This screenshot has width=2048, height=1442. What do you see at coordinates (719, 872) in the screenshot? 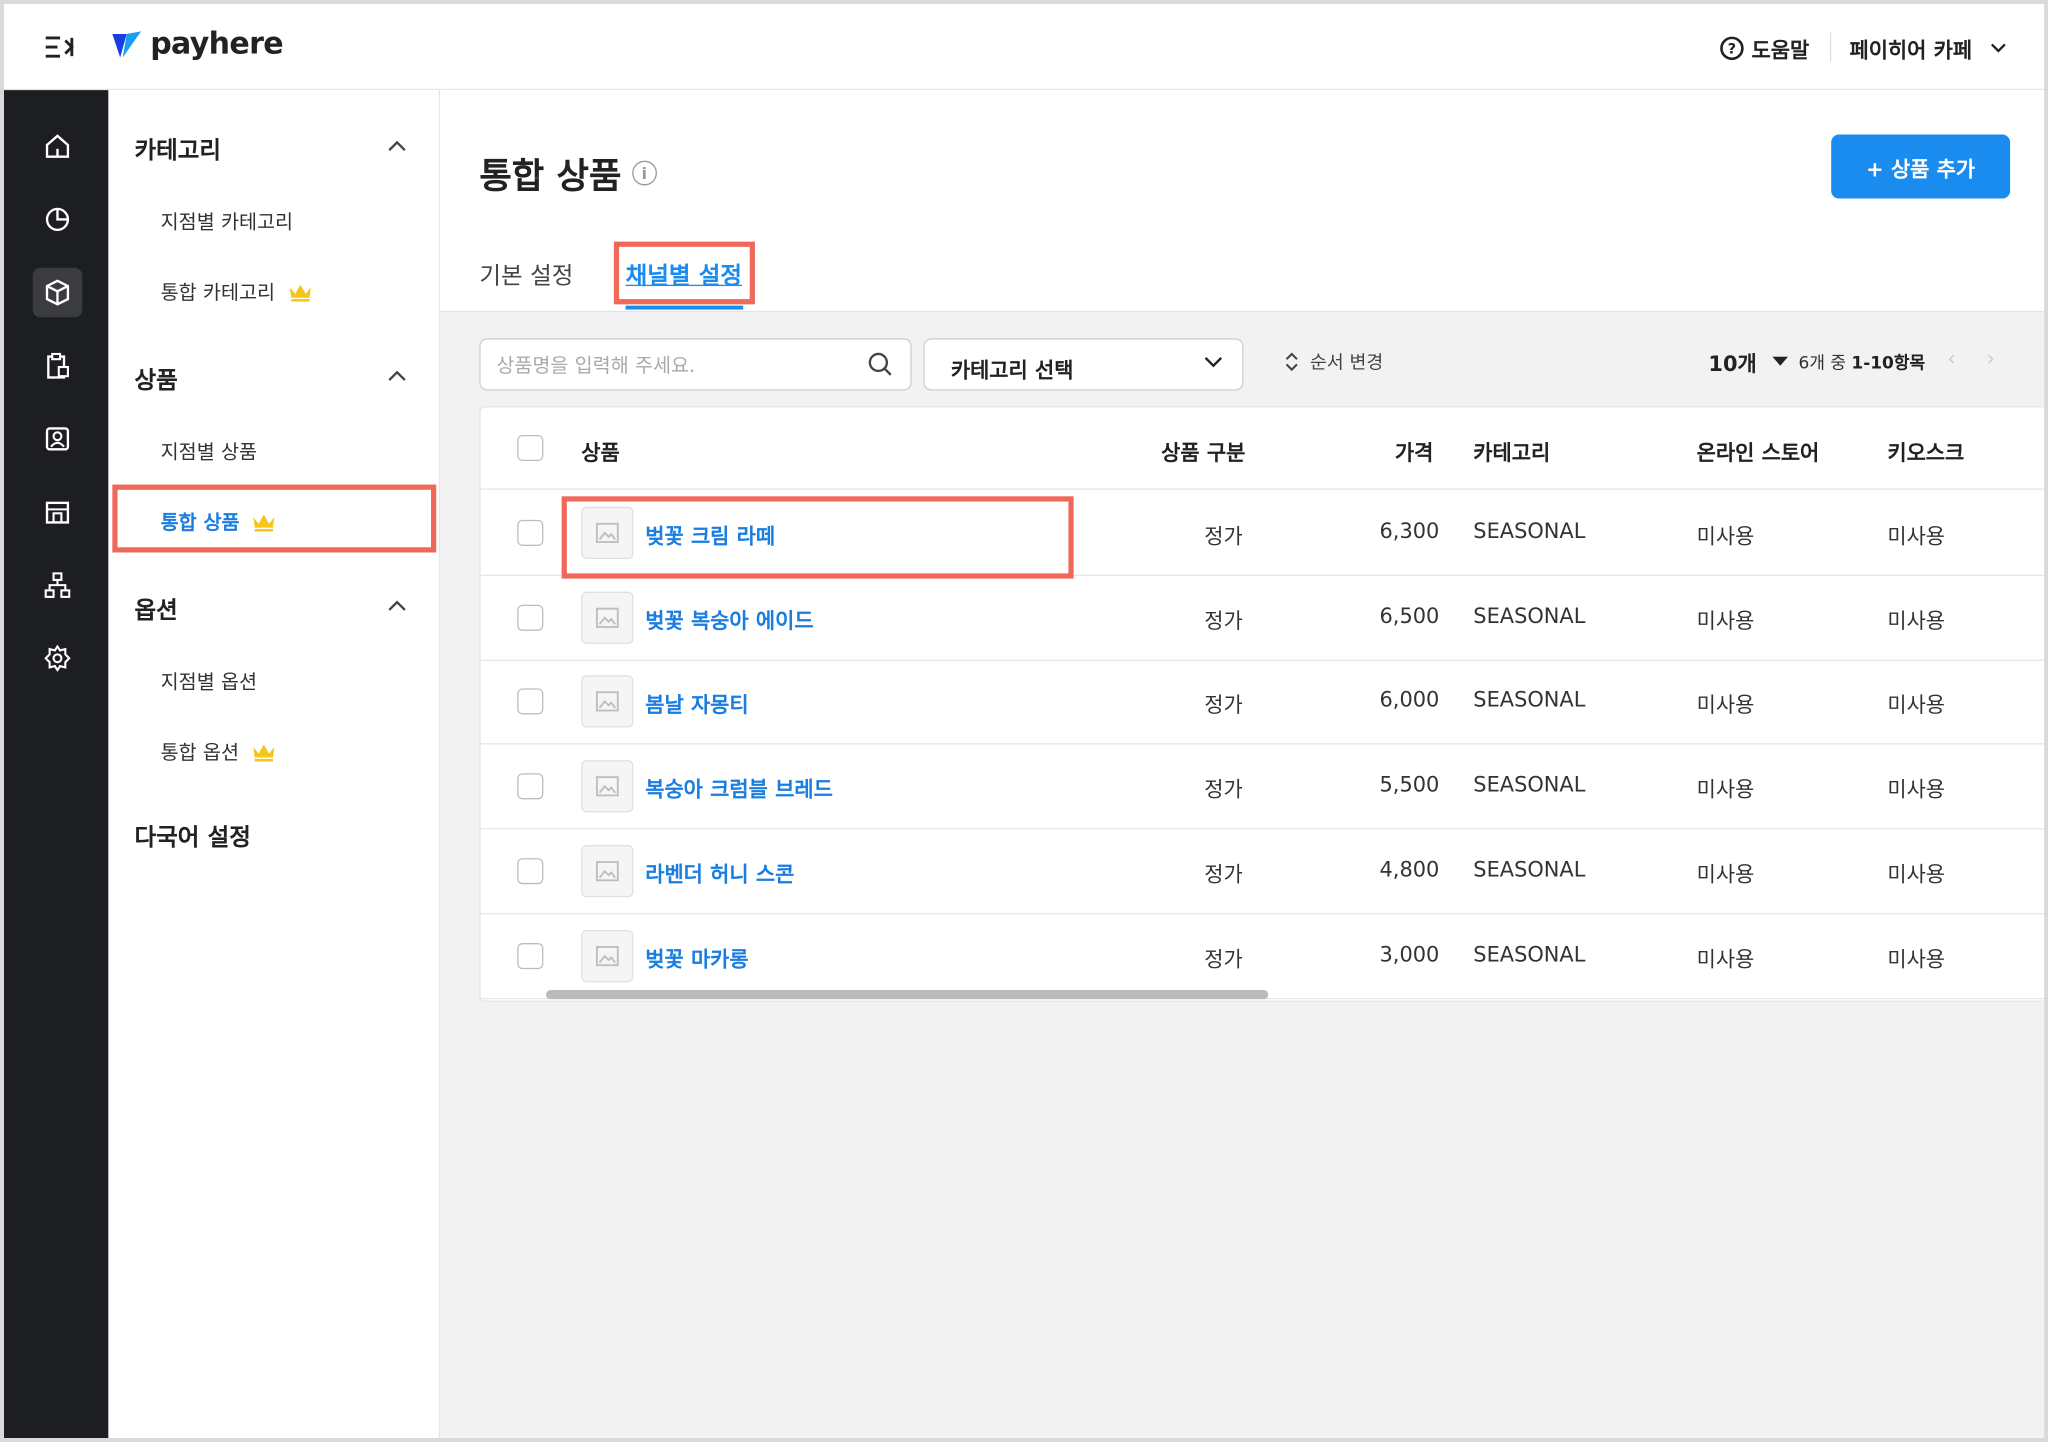
I see `product-name-link: 라벤더 허니 스콘` at bounding box center [719, 872].